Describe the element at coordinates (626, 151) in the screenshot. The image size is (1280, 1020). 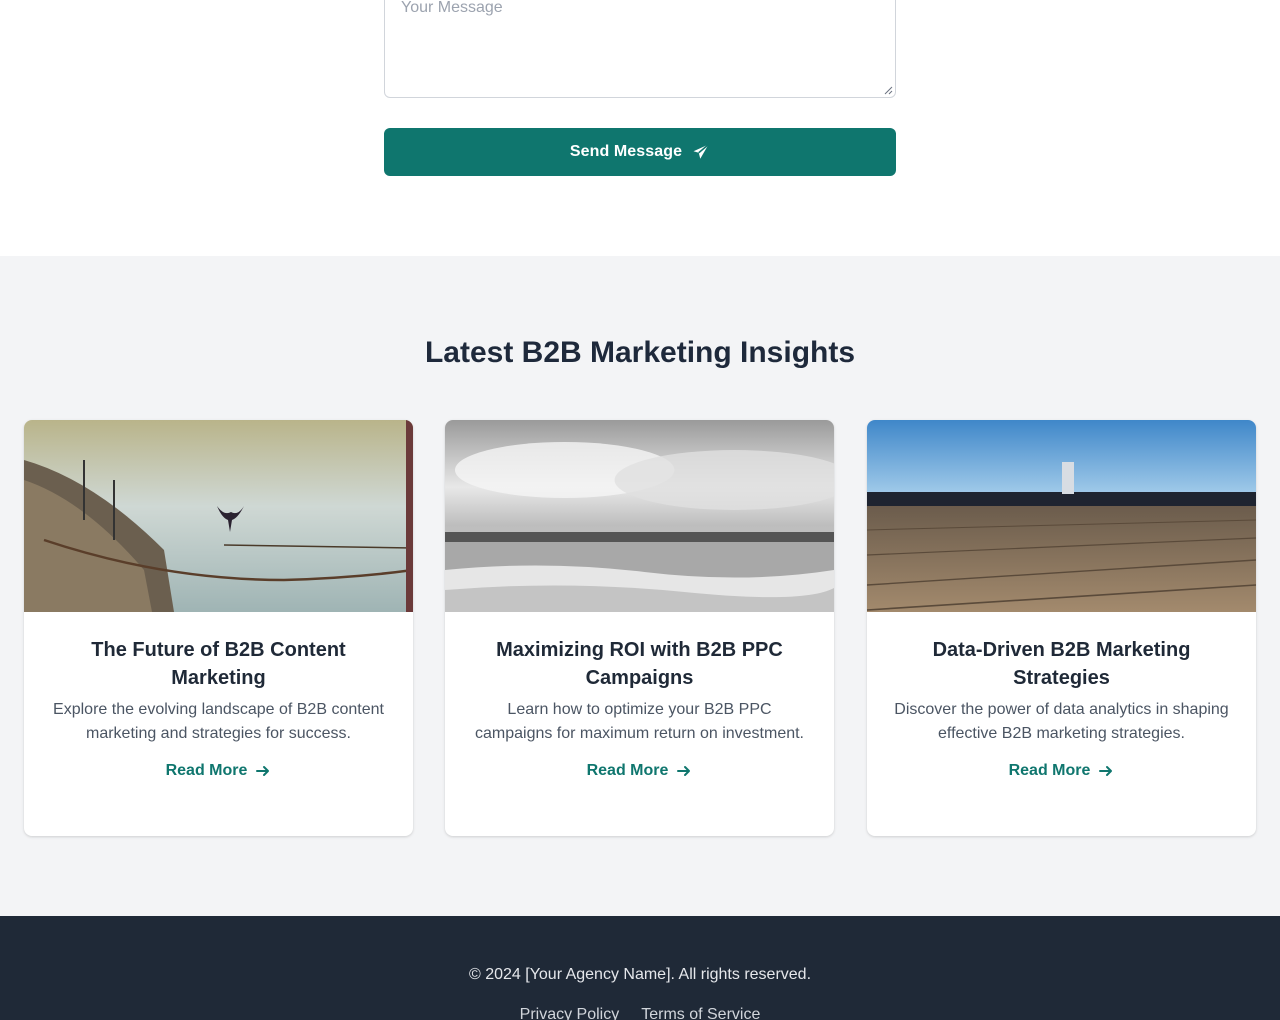
I see `send-message-label: Send Message` at that location.